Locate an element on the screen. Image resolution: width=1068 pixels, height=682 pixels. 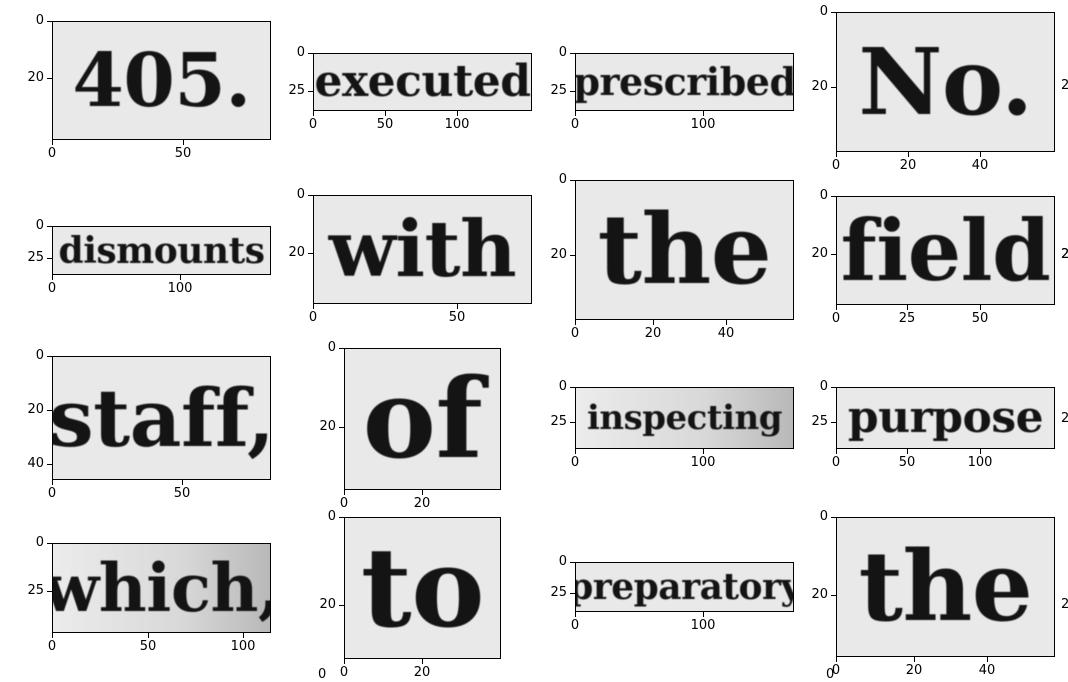
word-image: No. is located at coordinates (945, 82).